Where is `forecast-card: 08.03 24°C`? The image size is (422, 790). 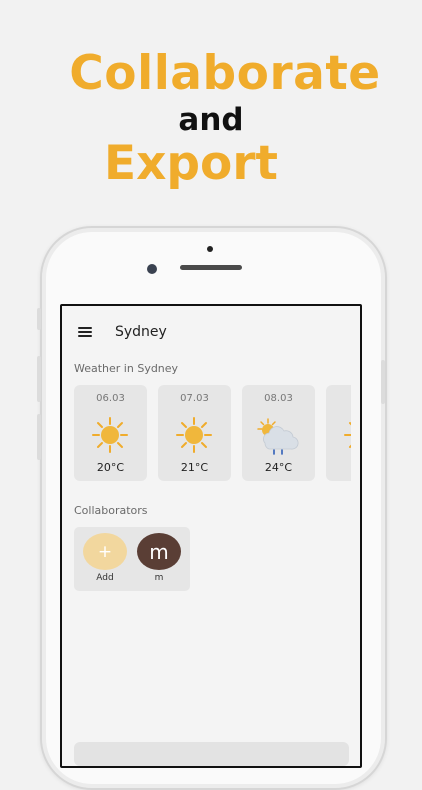
forecast-card: 08.03 24°C is located at coordinates (278, 433).